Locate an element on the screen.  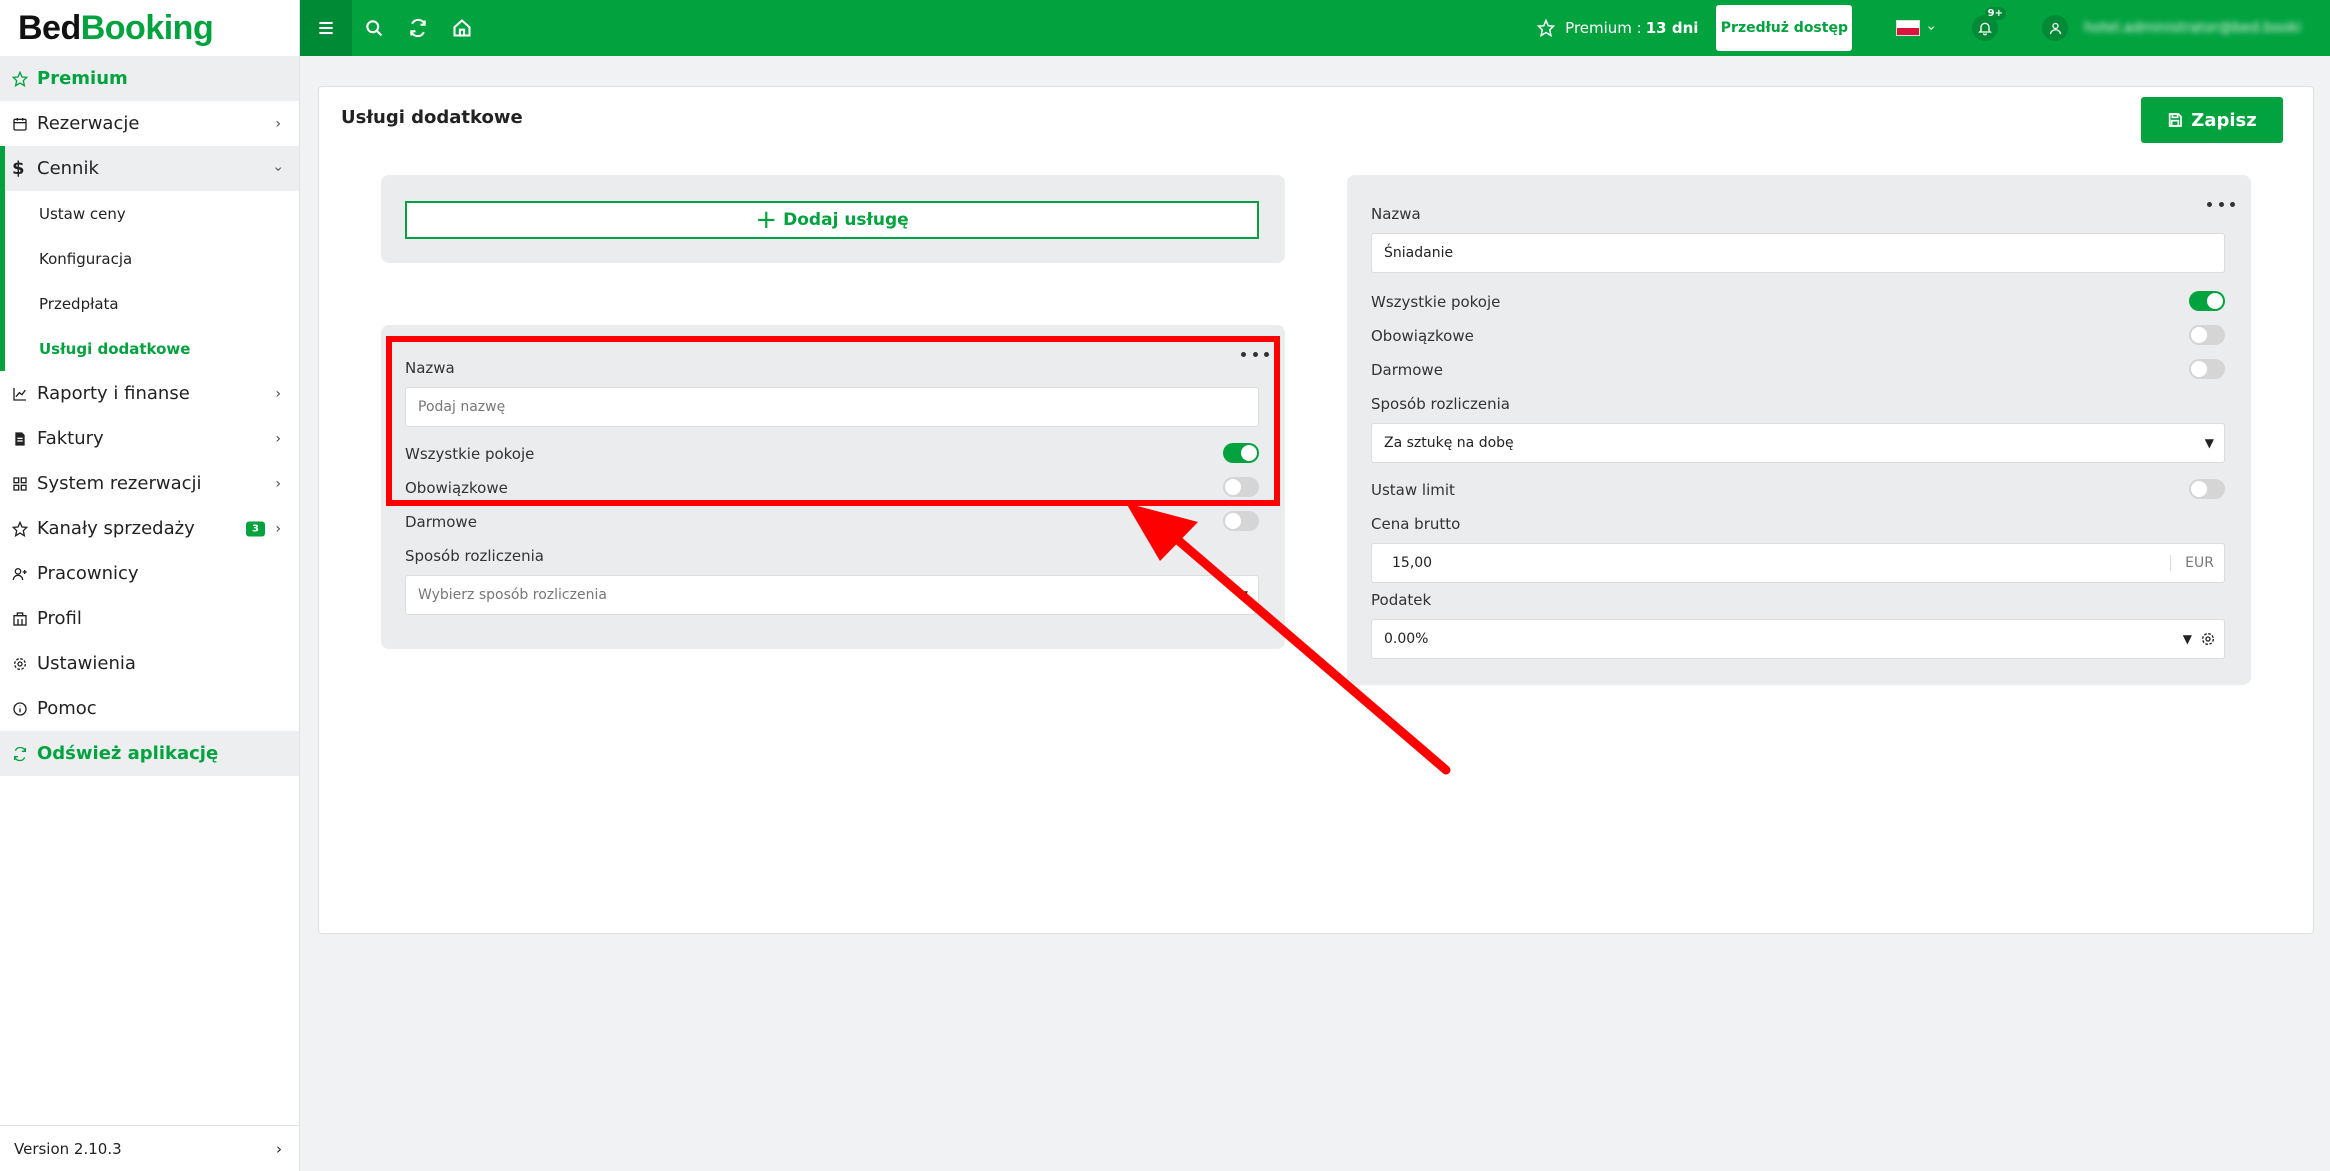
sidebar-subitem-ustaw-ceny: Ustaw ceny is located at coordinates (149, 213).